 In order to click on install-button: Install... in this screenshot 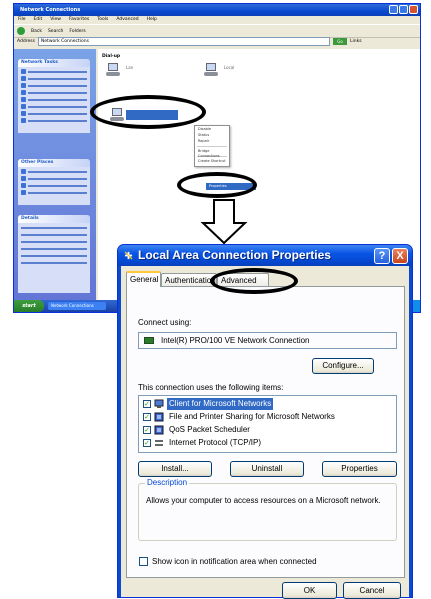, I will do `click(175, 469)`.